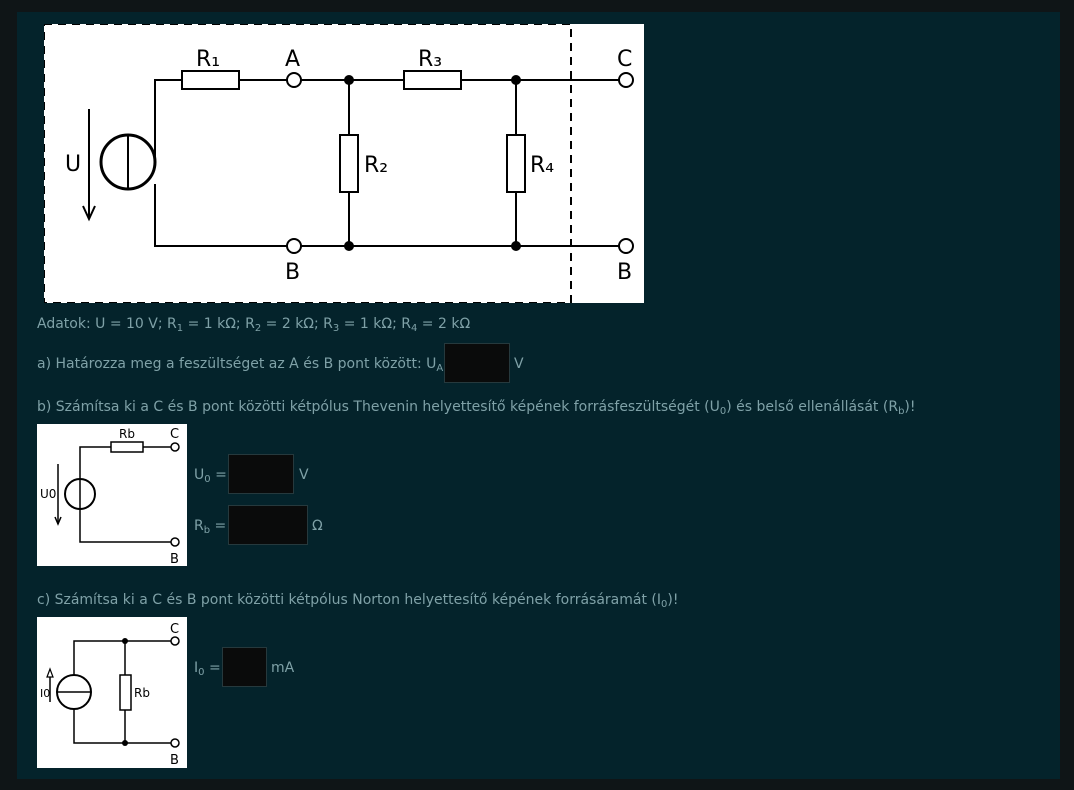 This screenshot has width=1074, height=790. Describe the element at coordinates (430, 59) in the screenshot. I see `label-r3: R₃` at that location.